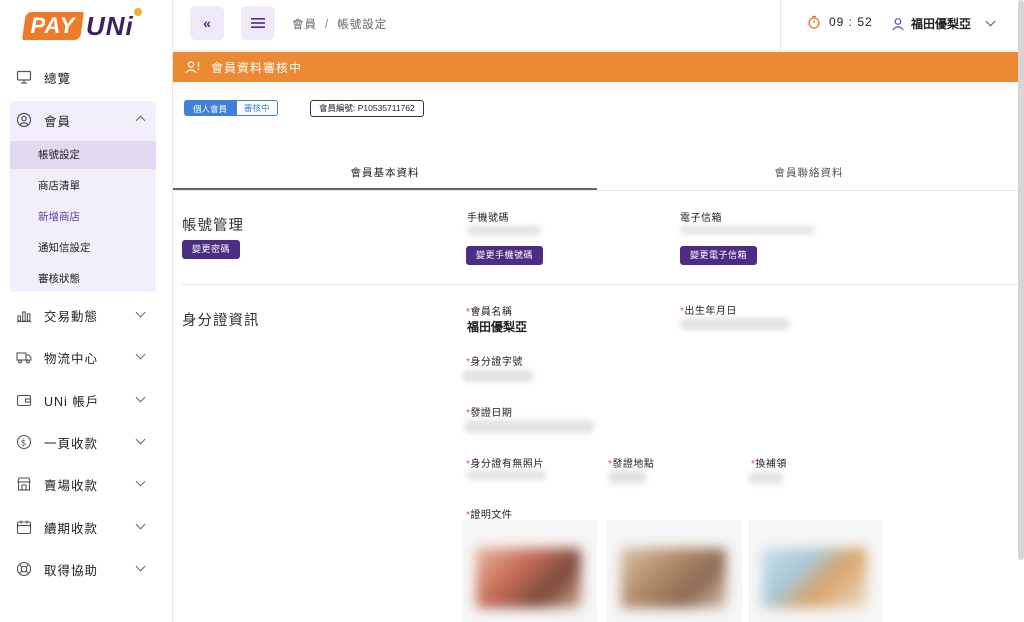  I want to click on sidebar-item-store-payment: 賣場收款, so click(83, 484).